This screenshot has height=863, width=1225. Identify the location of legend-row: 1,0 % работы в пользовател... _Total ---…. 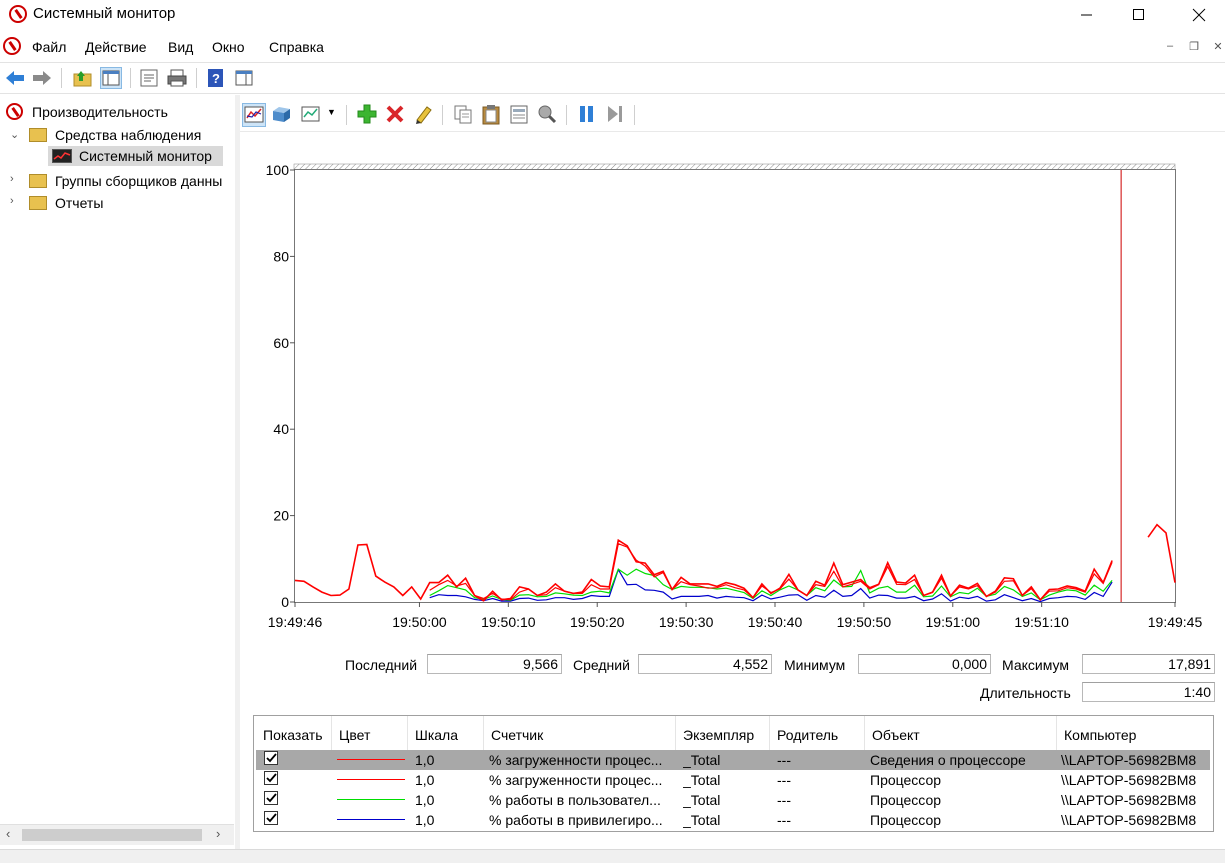
(733, 800).